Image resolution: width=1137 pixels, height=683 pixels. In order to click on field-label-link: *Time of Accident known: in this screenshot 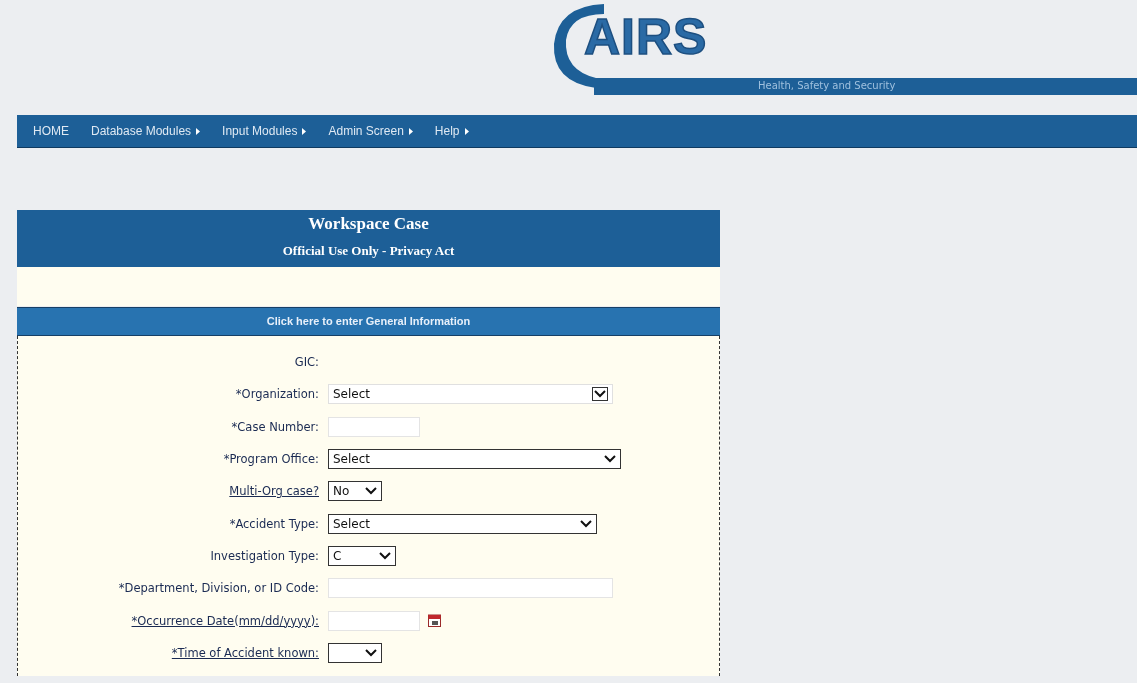, I will do `click(245, 652)`.